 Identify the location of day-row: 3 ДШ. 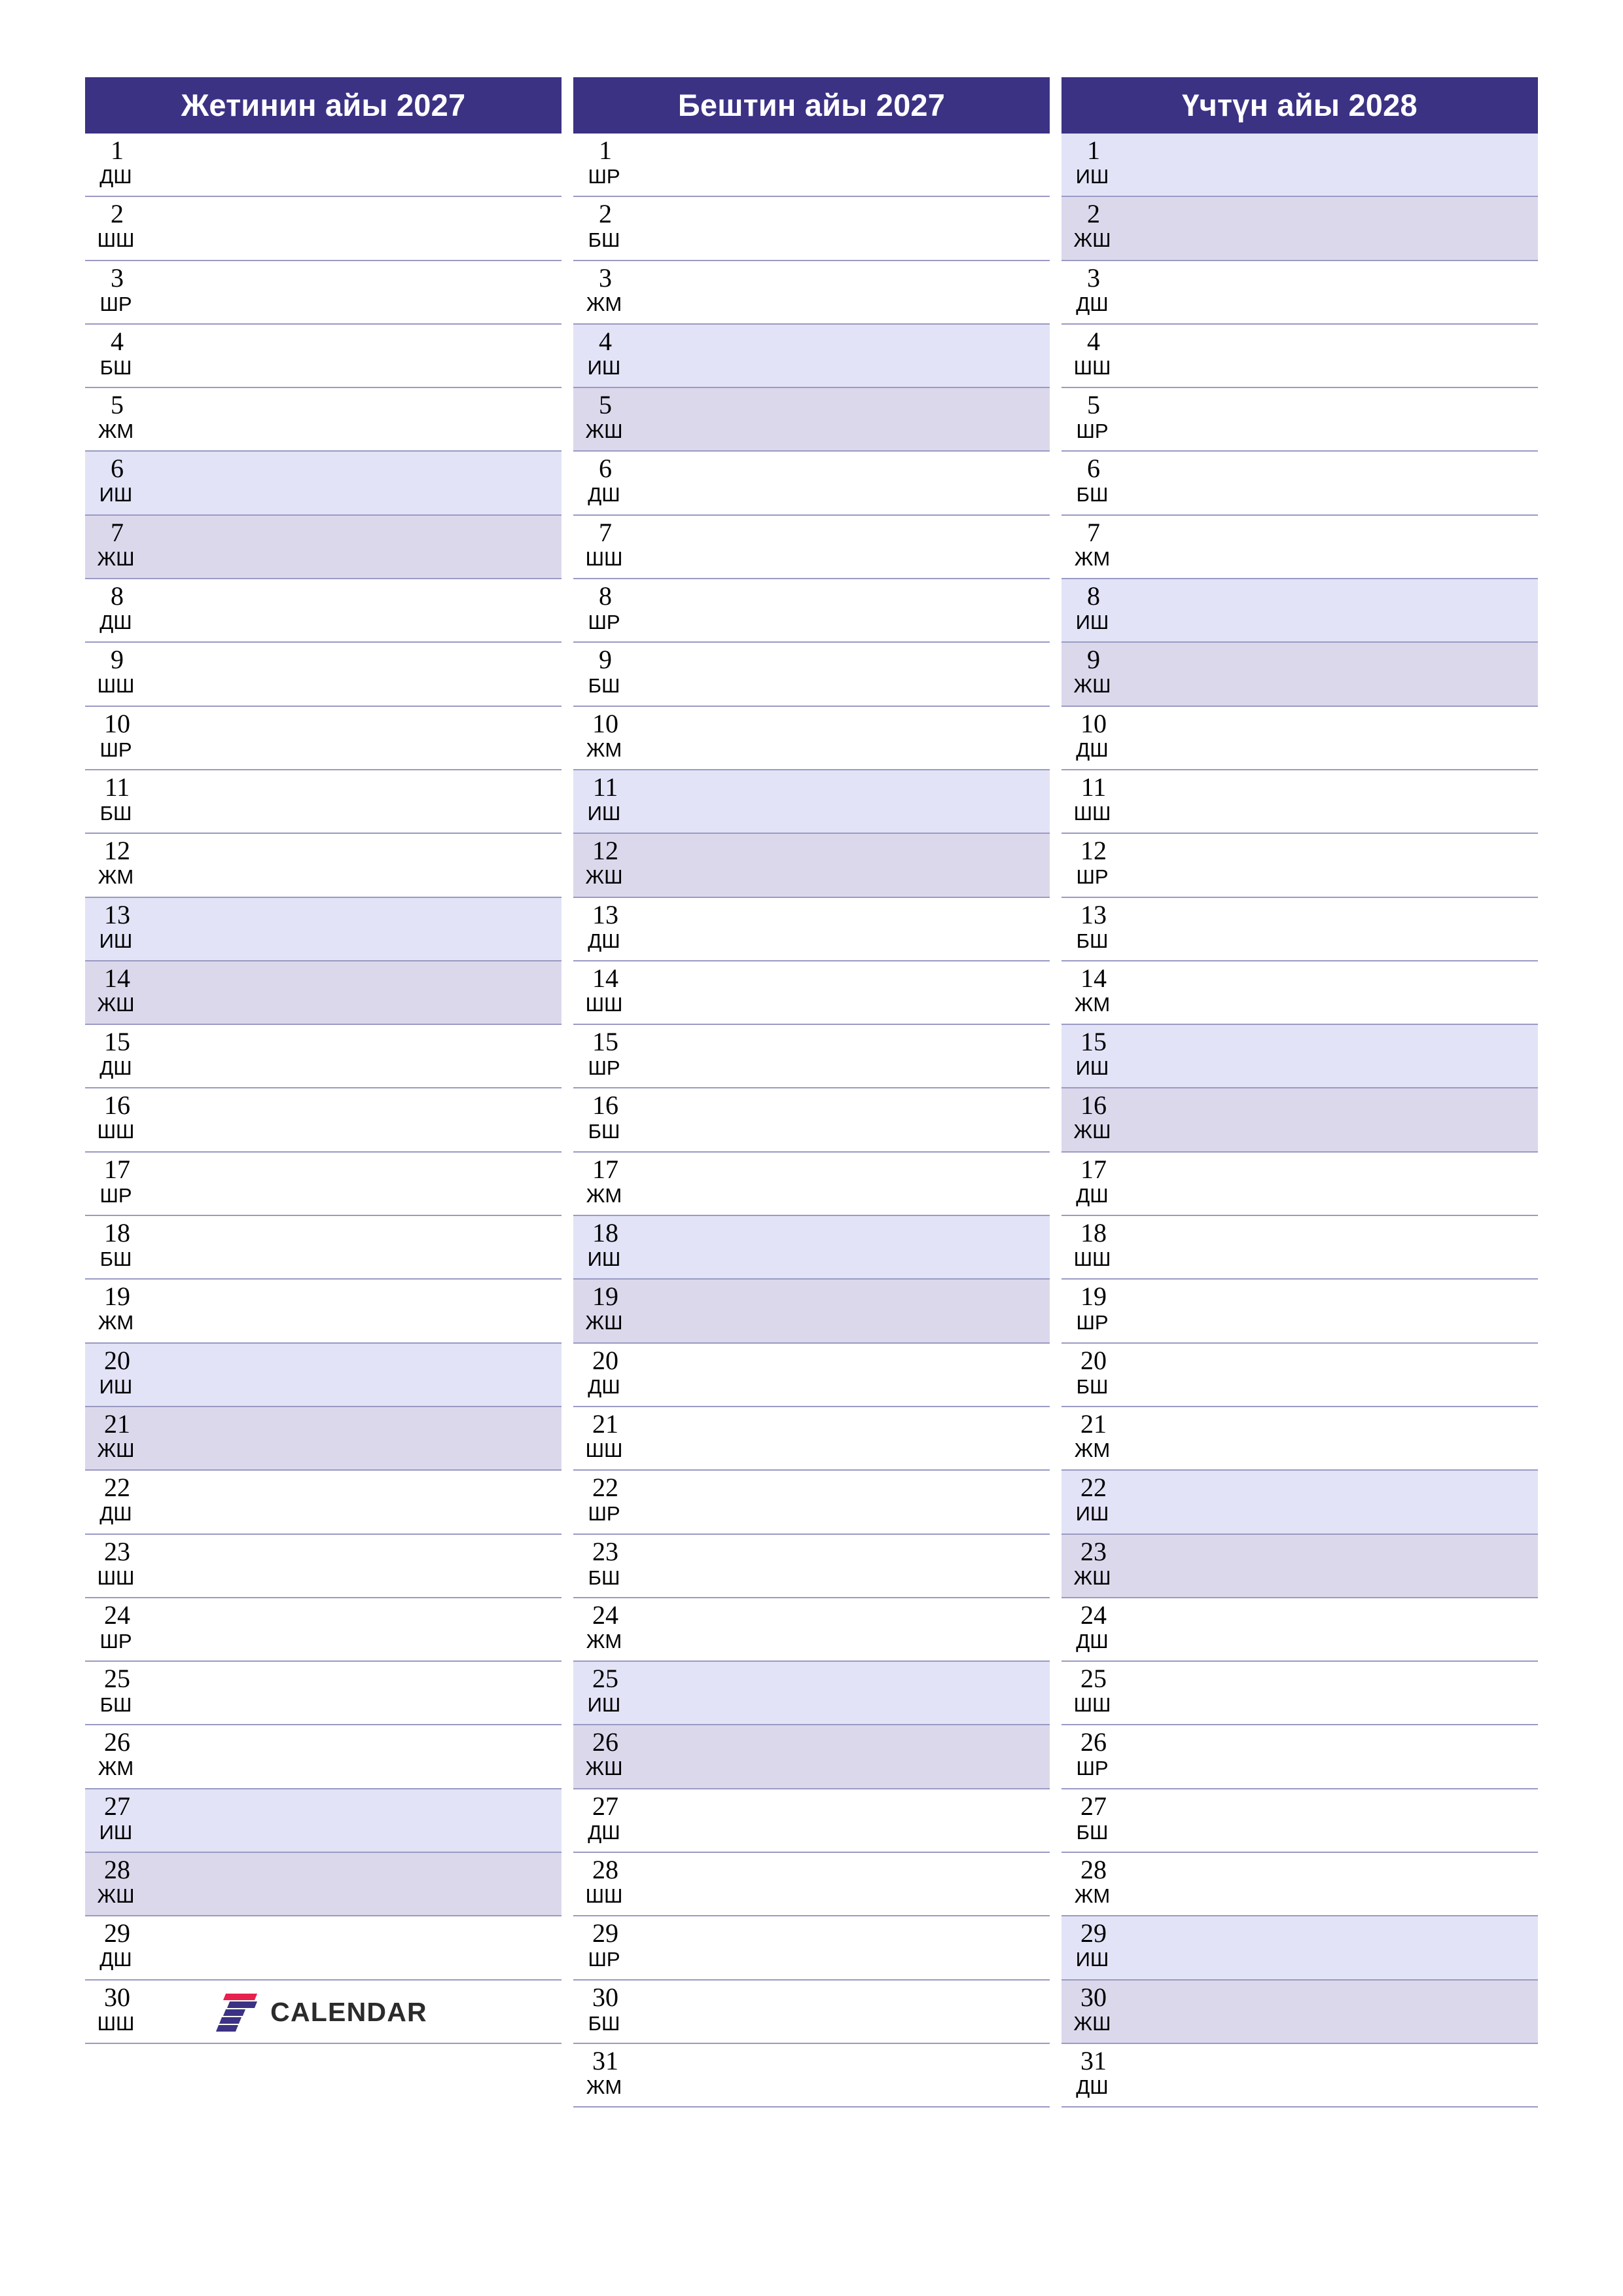
(1299, 292).